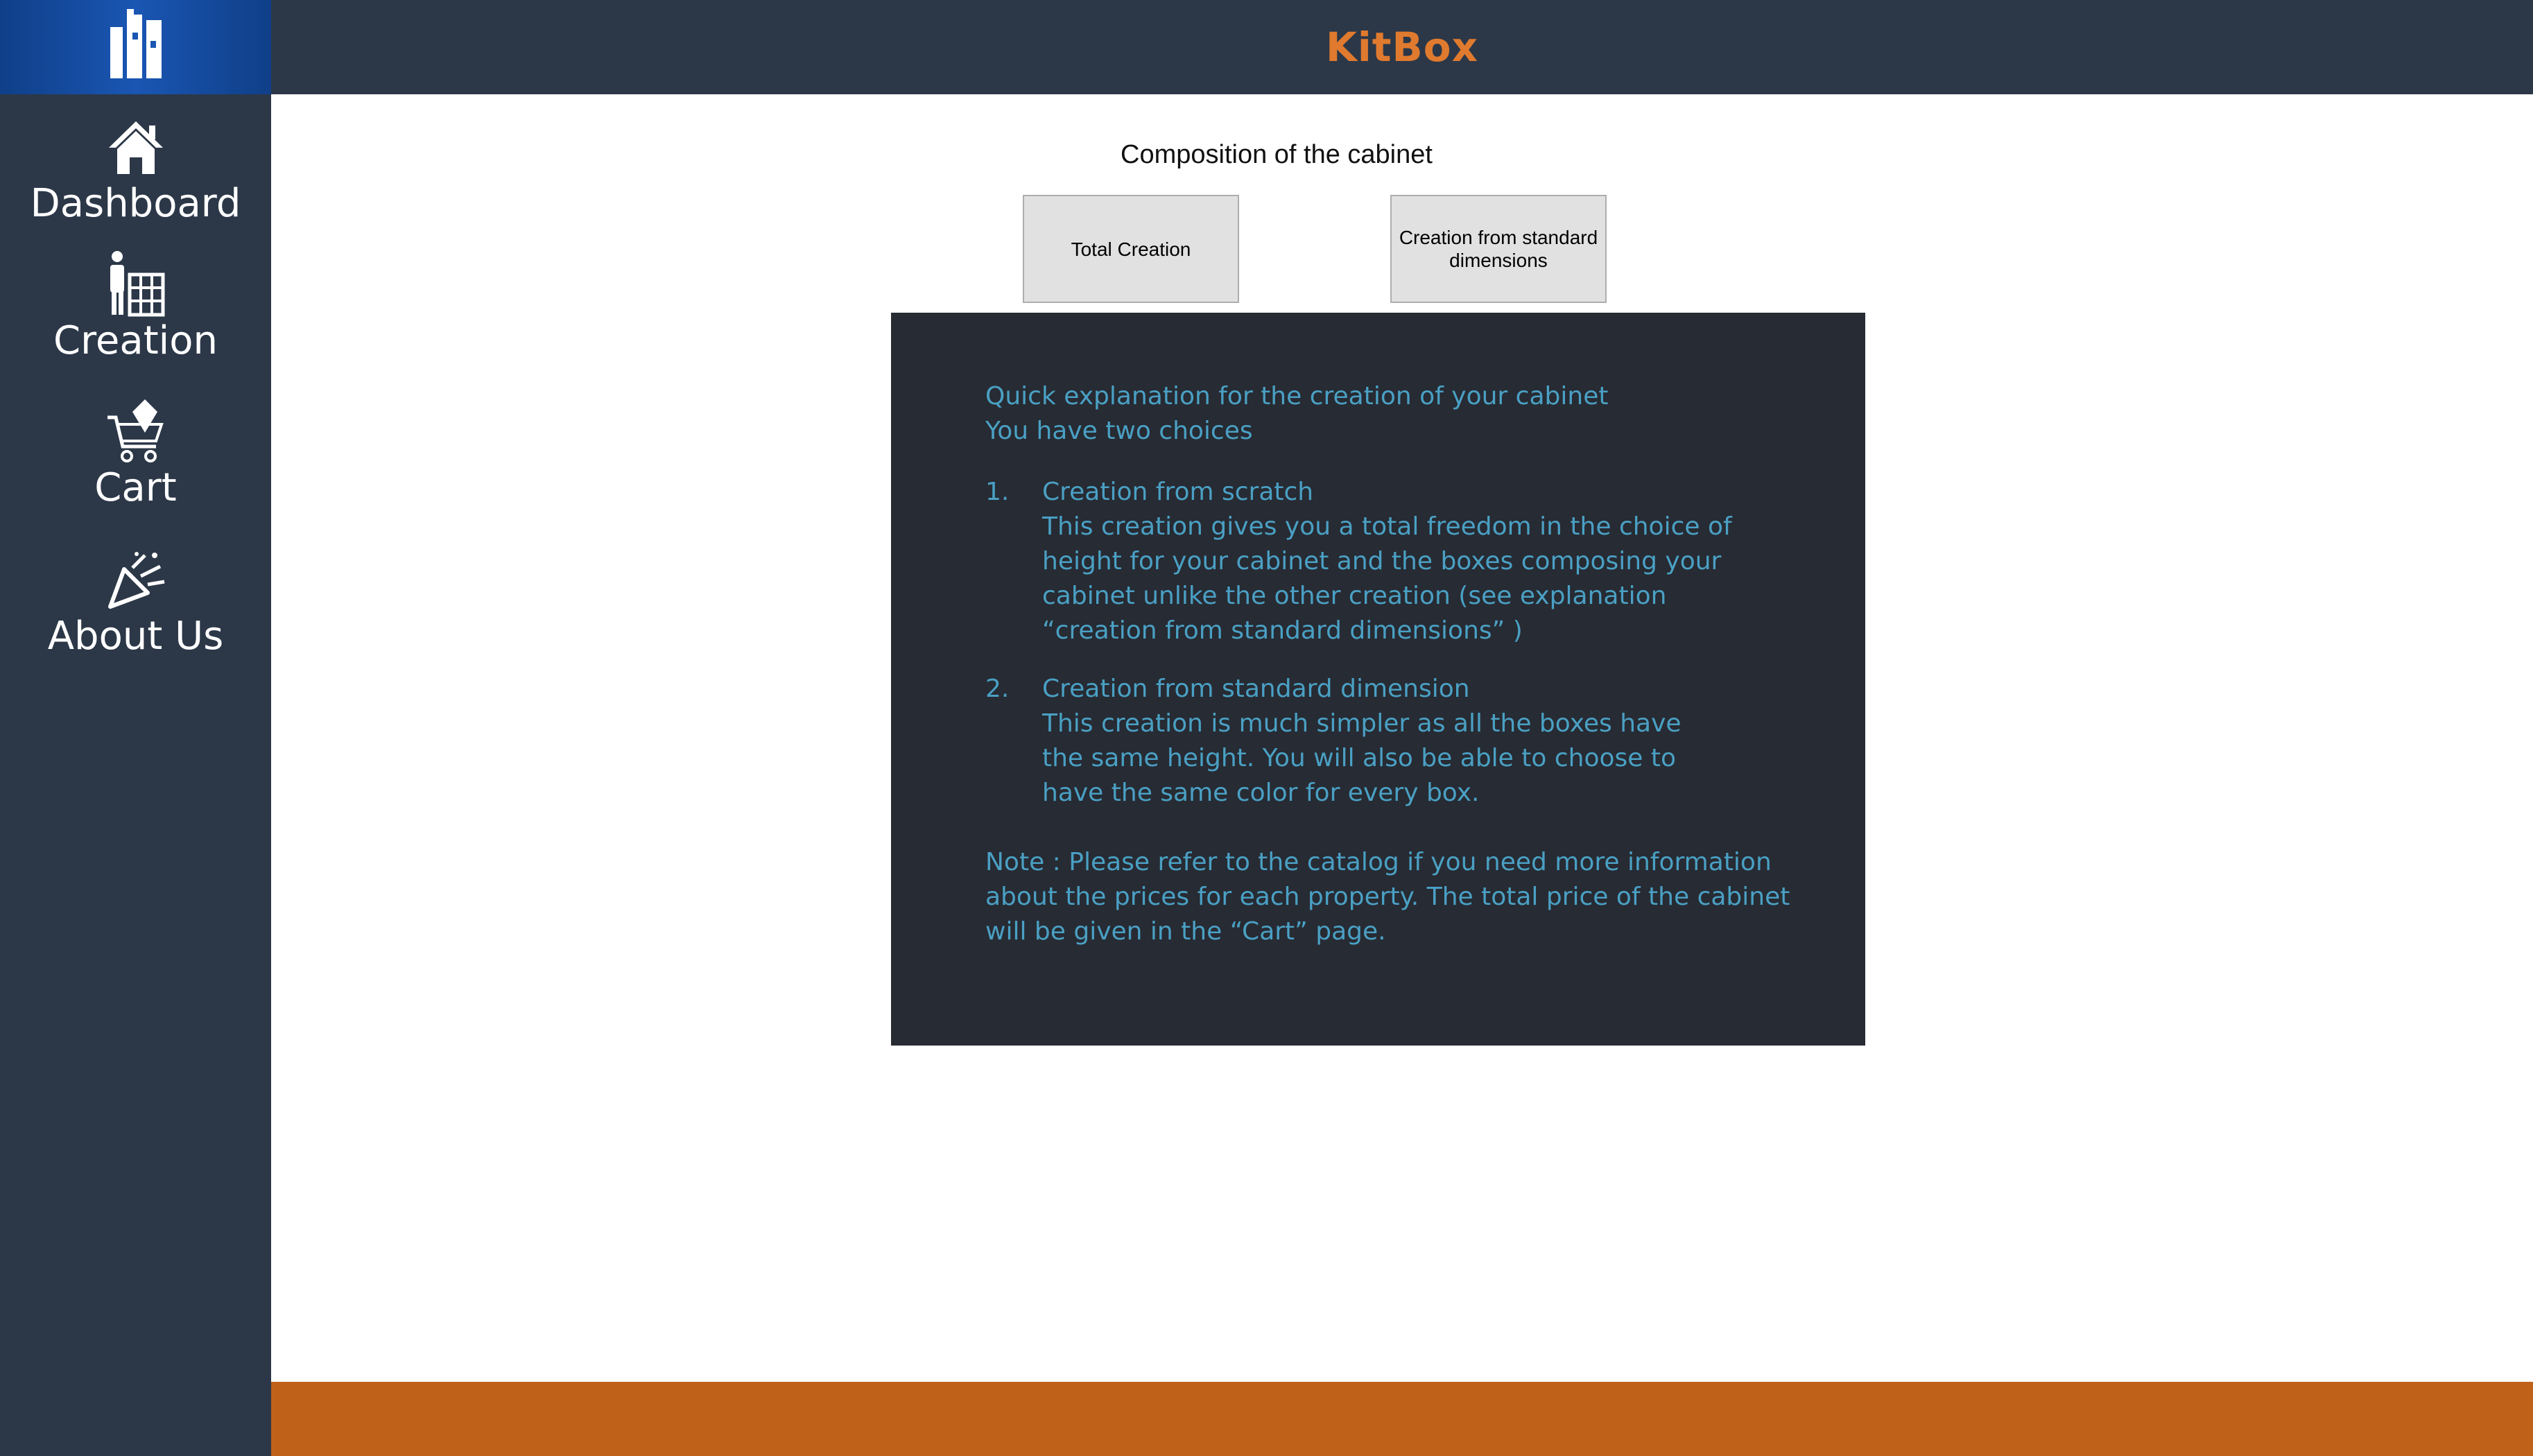 This screenshot has width=2533, height=1456. What do you see at coordinates (135, 340) in the screenshot?
I see `sidebar-item-label: Creation` at bounding box center [135, 340].